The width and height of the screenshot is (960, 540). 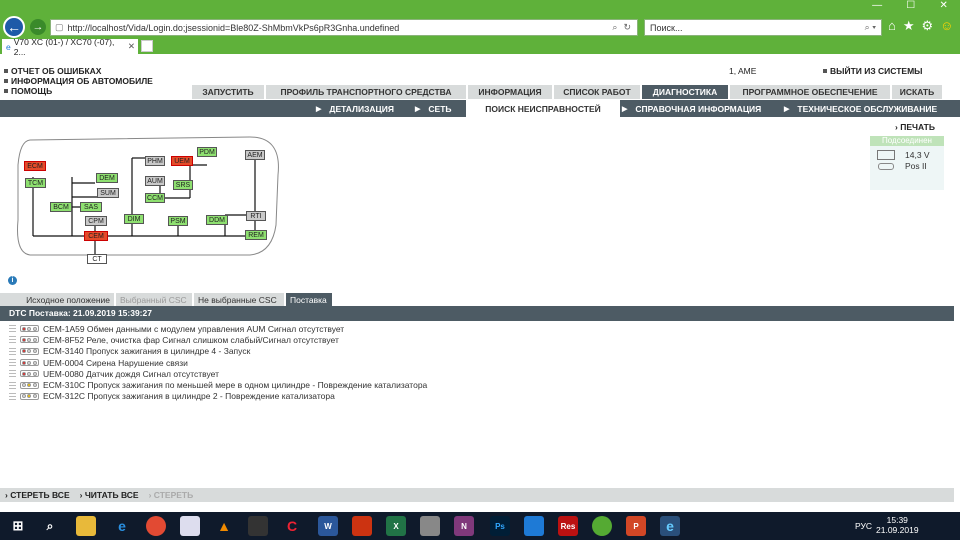 I want to click on logout-link: ВЫЙТИ ИЗ СИСТЕМЫ, so click(x=872, y=71).